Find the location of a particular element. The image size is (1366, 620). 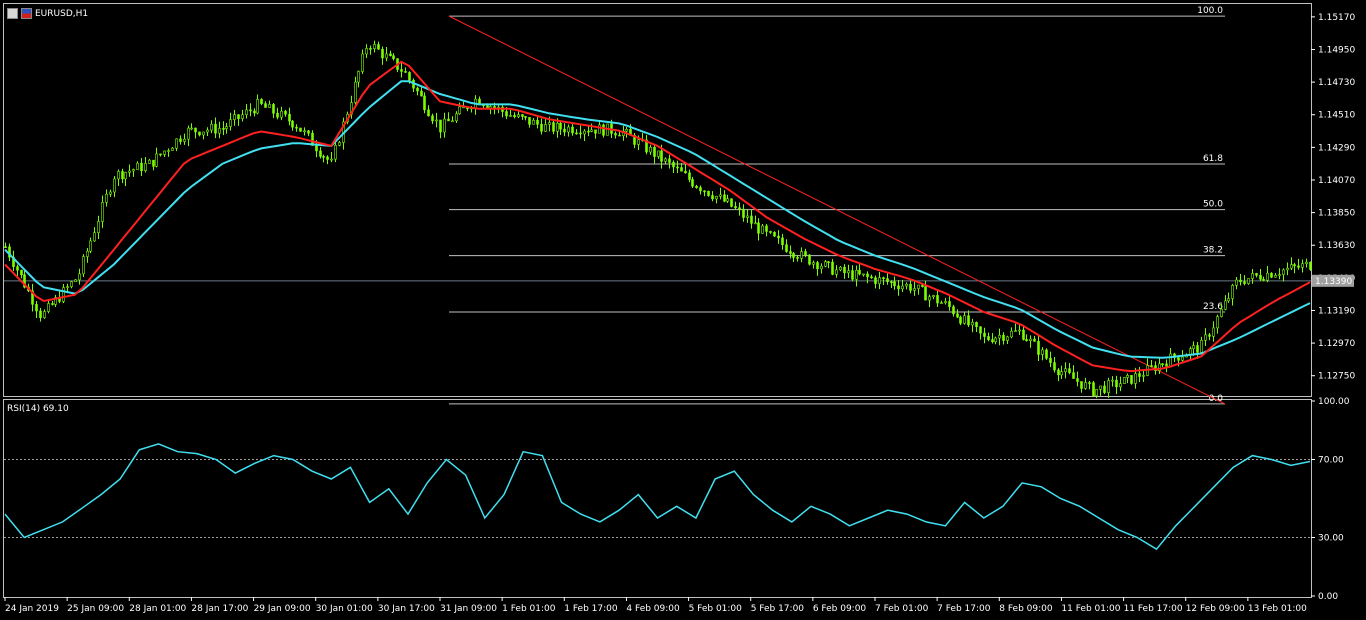

price-tick-label: 1.14510 is located at coordinates (1336, 116).